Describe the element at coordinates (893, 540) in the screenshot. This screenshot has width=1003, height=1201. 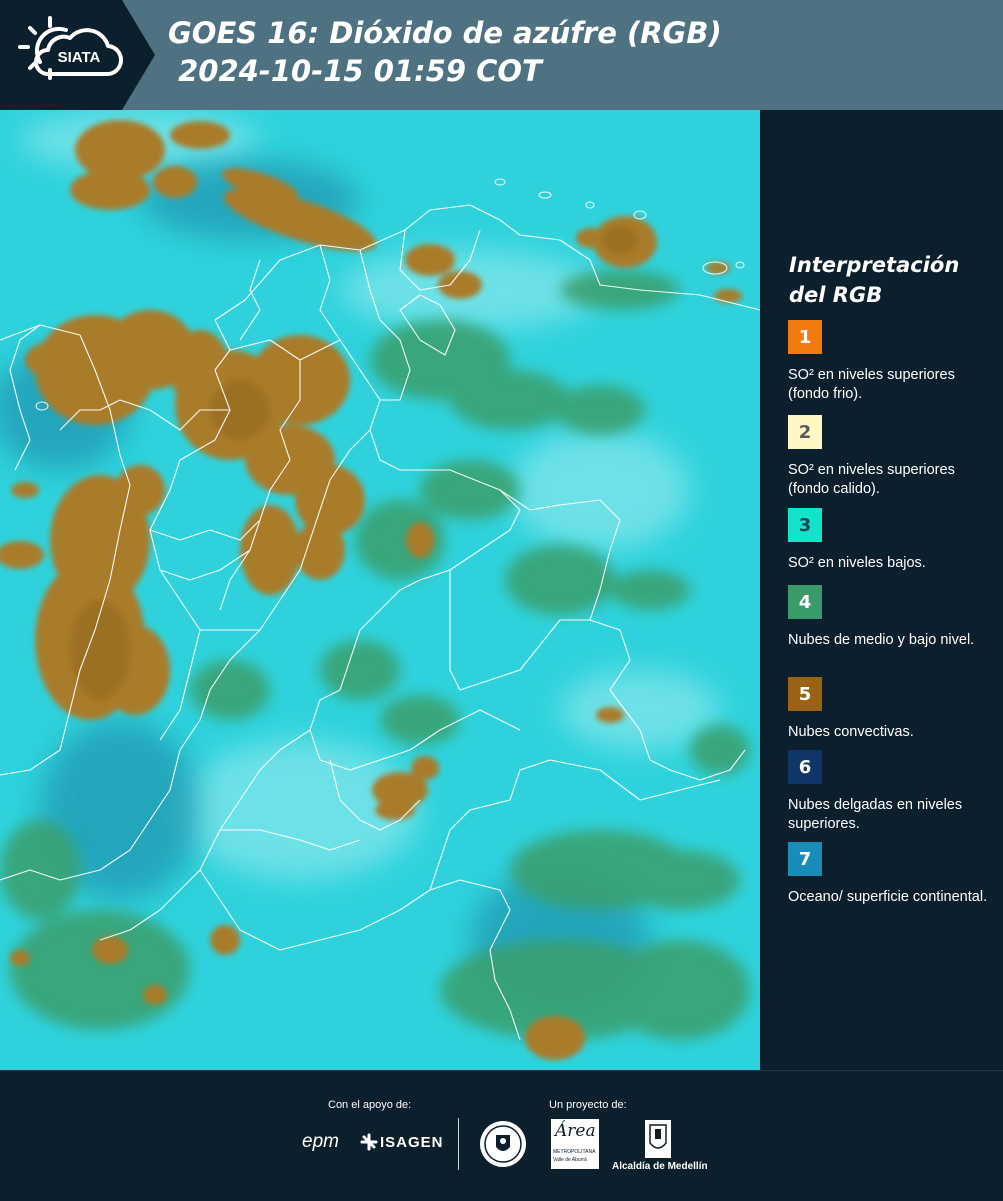
I see `legend-item-3: 3 SO² en niveles bajos.` at that location.